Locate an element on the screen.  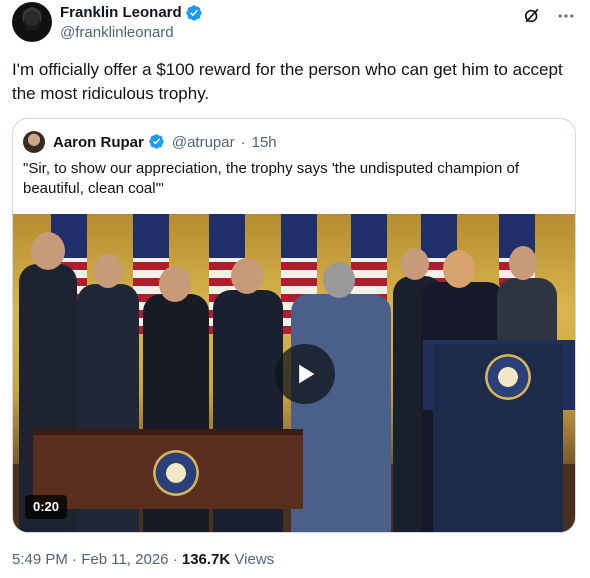
play-icon is located at coordinates (307, 374).